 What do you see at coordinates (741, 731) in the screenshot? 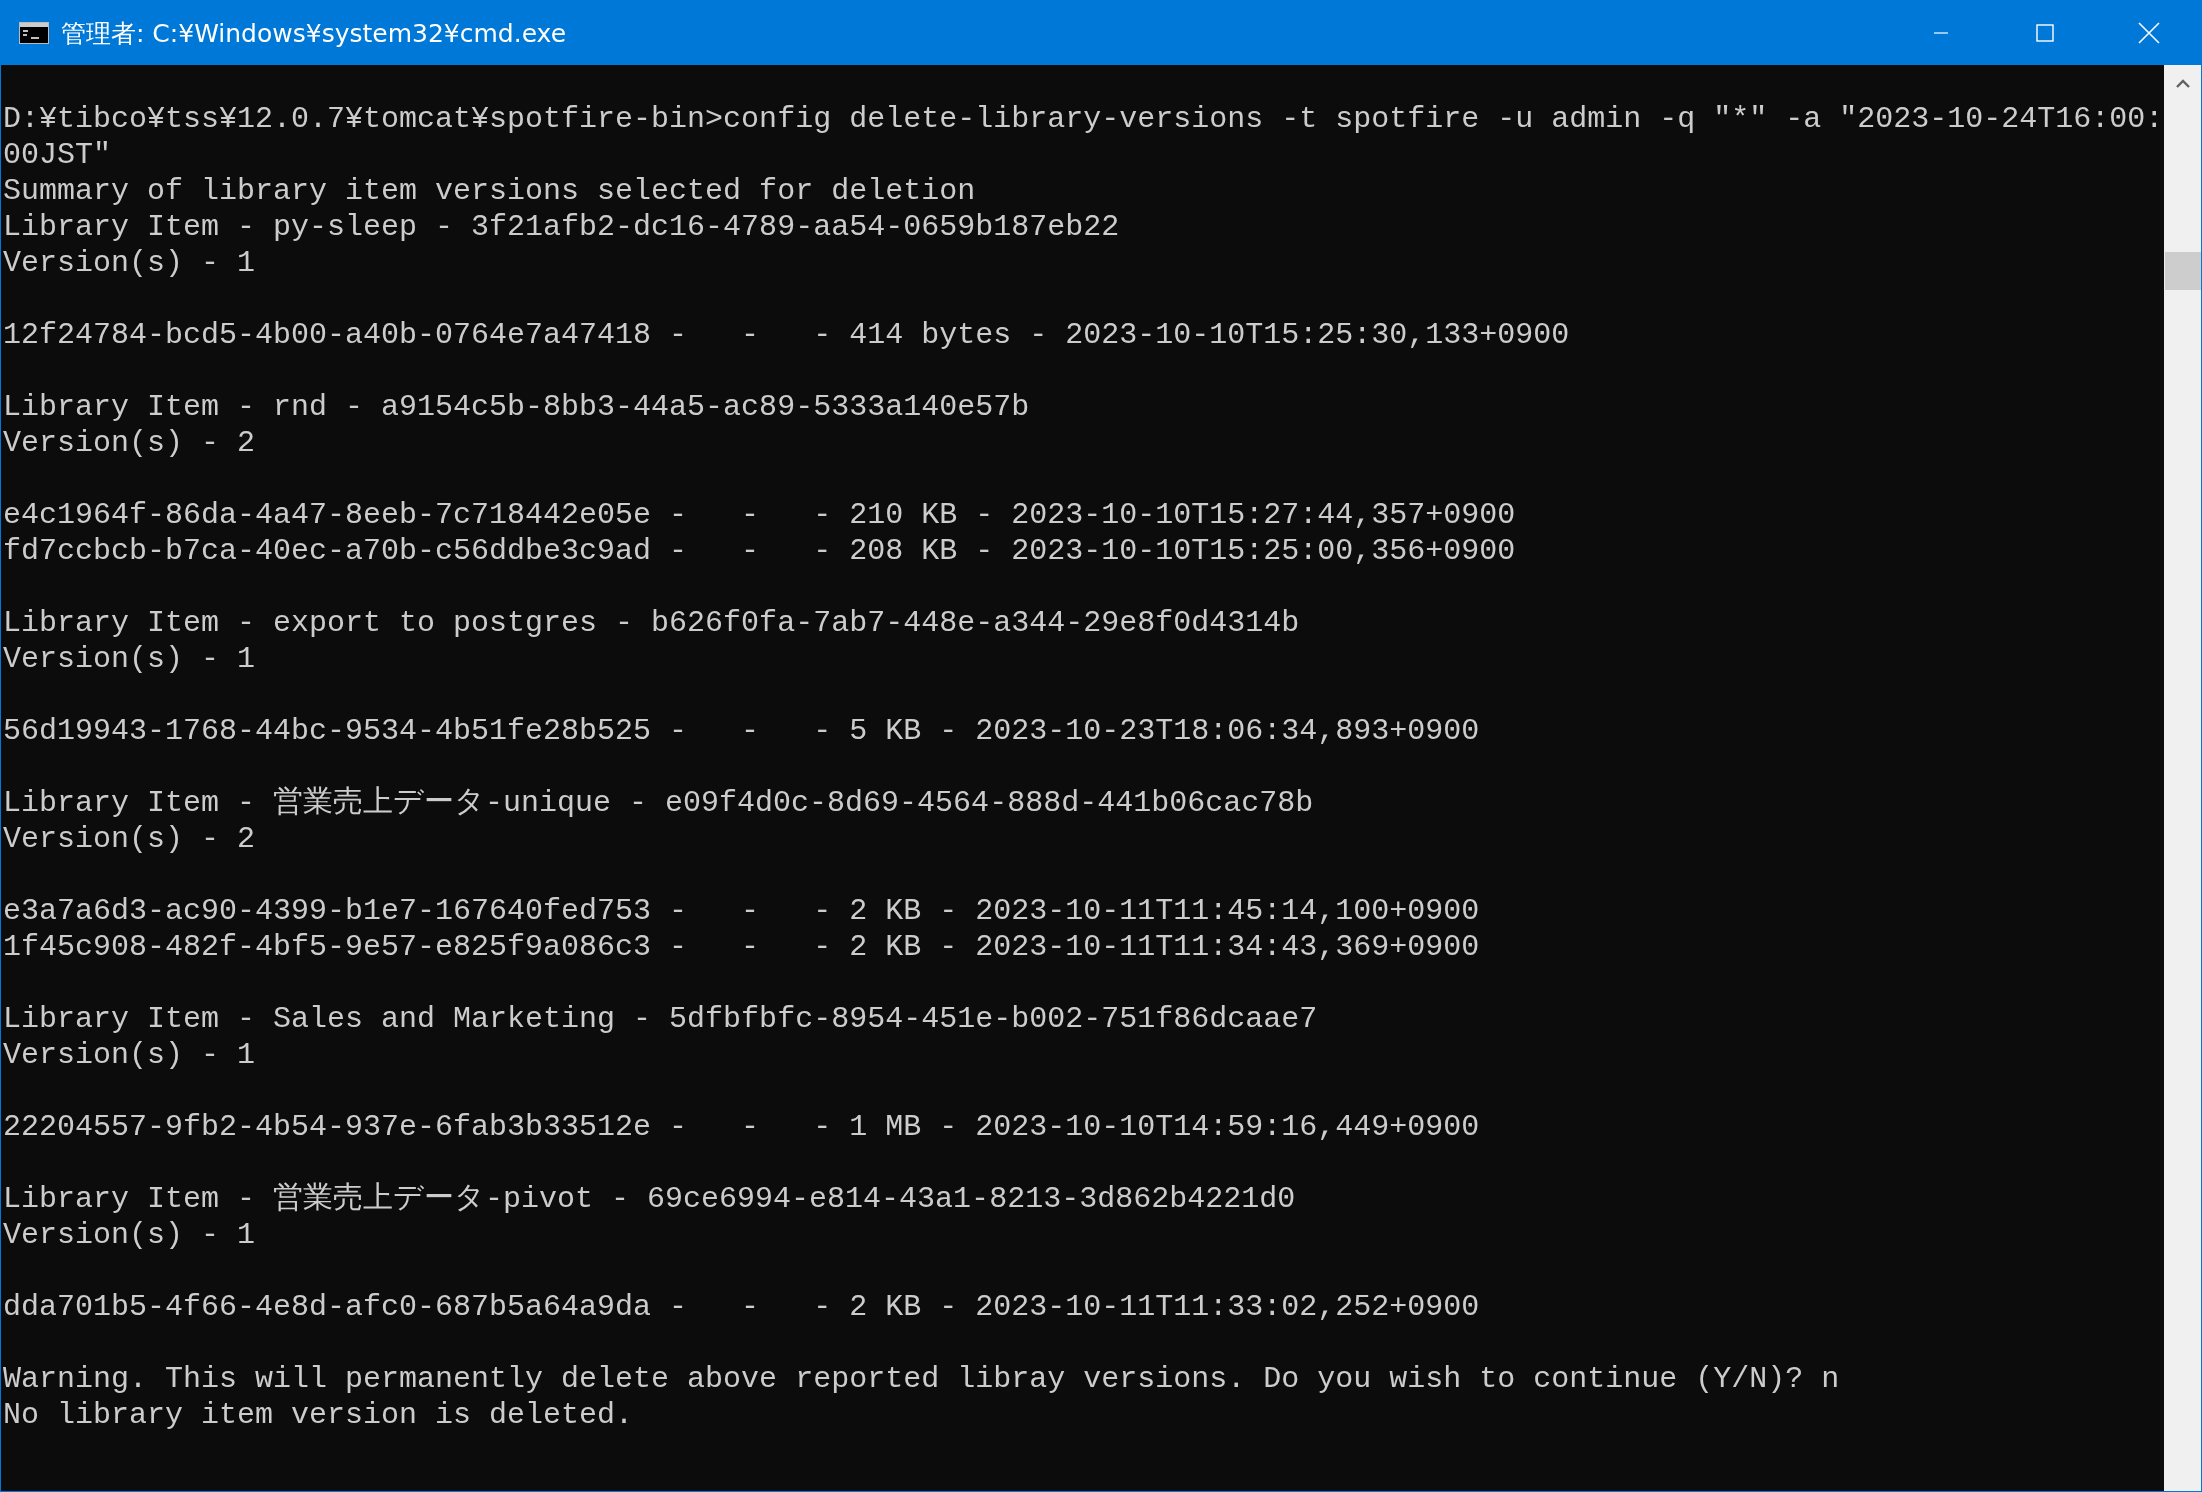
I see `console-line: 56d19943-1768-44bc-9534-4b51fe28b525 - - - 5 KB - 2023-10-23T18:06:34,893+0900` at bounding box center [741, 731].